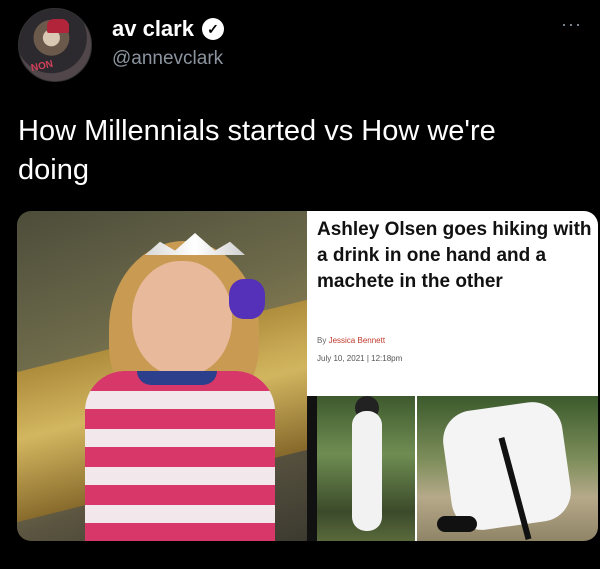  I want to click on avatar-shirt-text: NON, so click(42, 66).